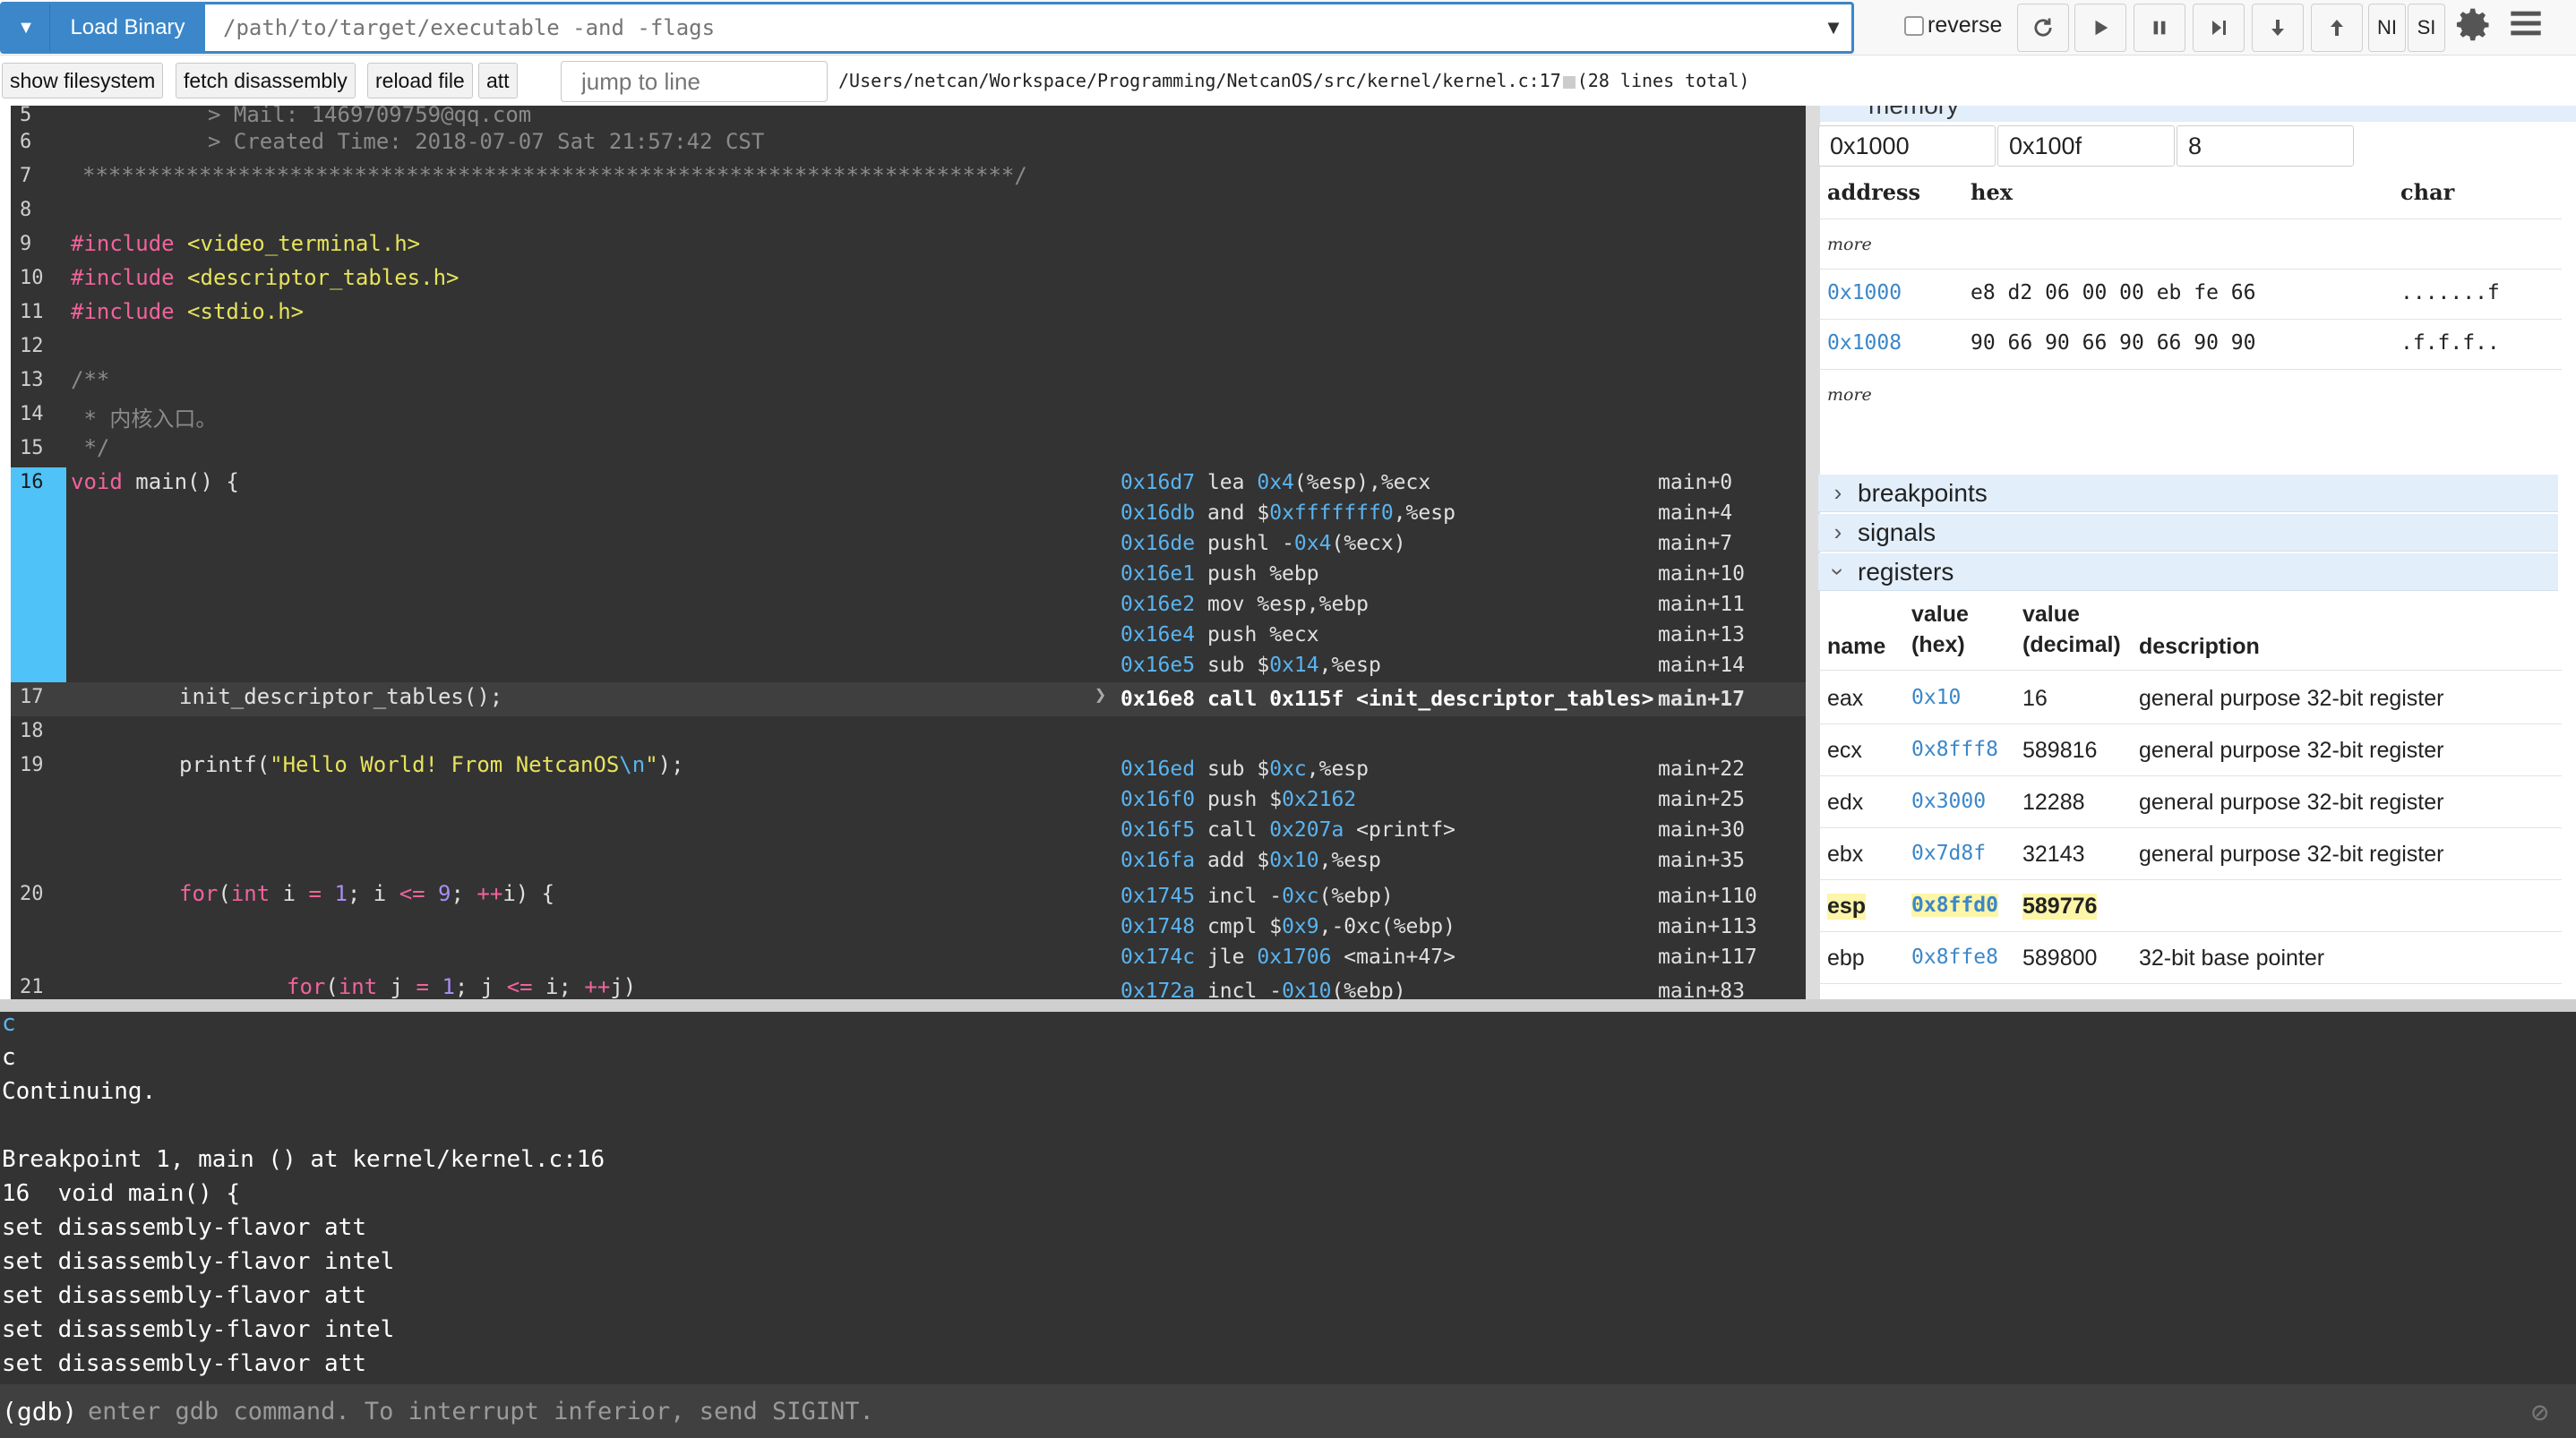  I want to click on line-number: 9, so click(25, 244).